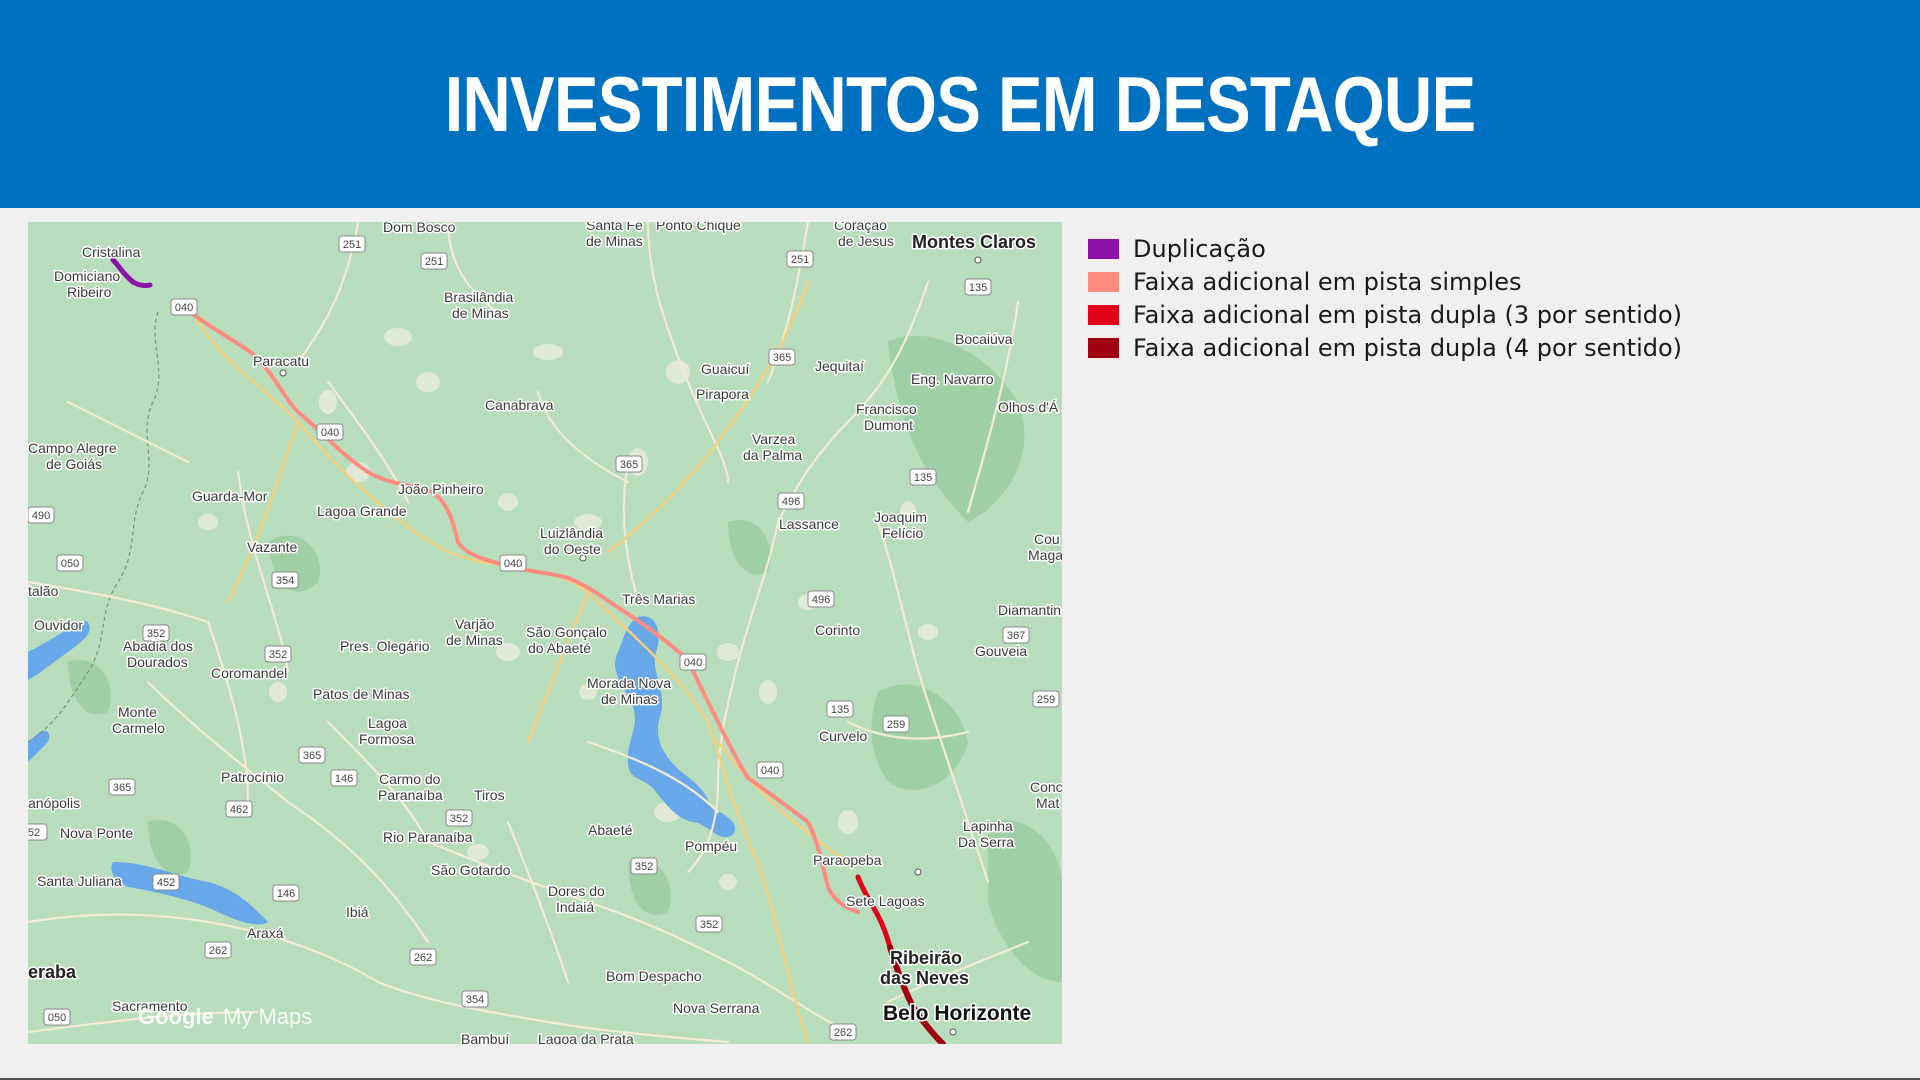  Describe the element at coordinates (489, 795) in the screenshot. I see `city-label: Tiros` at that location.